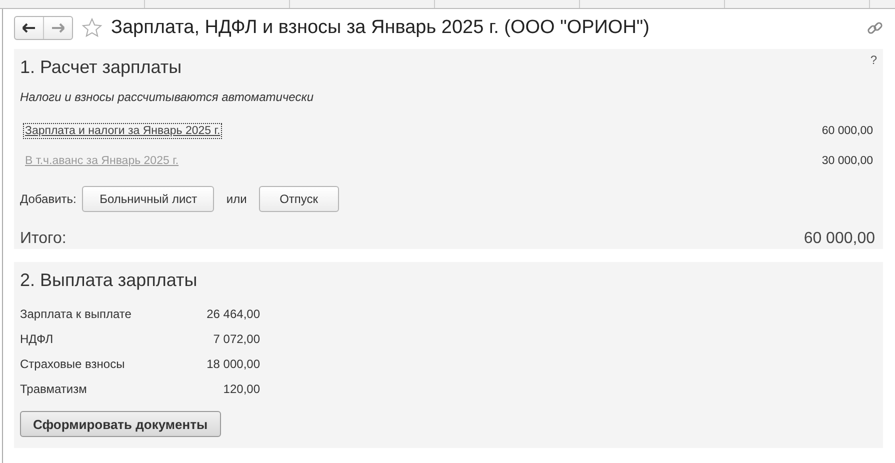 This screenshot has height=463, width=895. What do you see at coordinates (847, 131) in the screenshot?
I see `amount-text: 60 000,00` at bounding box center [847, 131].